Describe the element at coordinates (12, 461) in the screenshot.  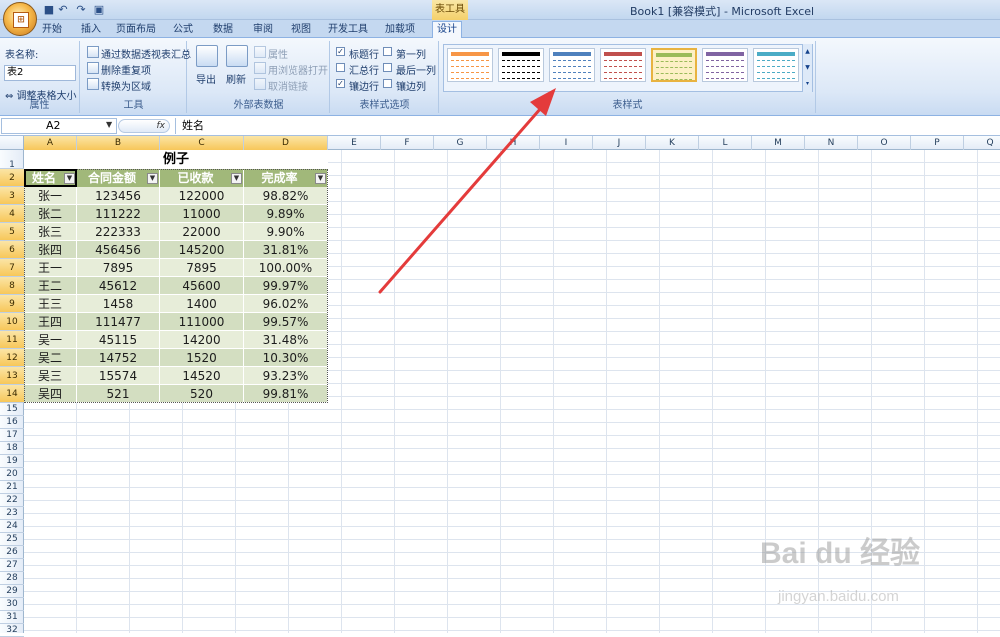
I see `row-header-19: 19` at that location.